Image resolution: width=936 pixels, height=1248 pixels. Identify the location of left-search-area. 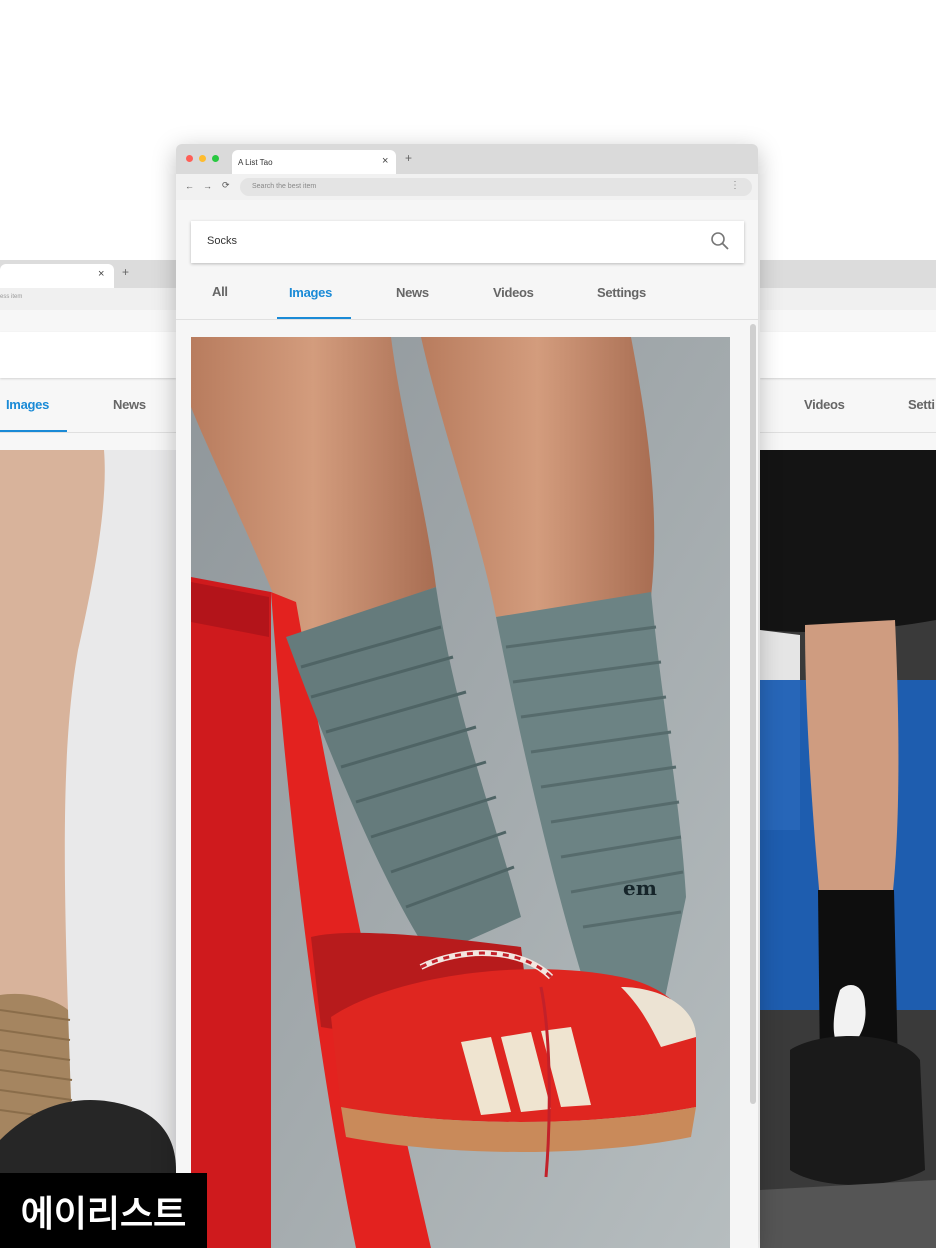
(88, 355).